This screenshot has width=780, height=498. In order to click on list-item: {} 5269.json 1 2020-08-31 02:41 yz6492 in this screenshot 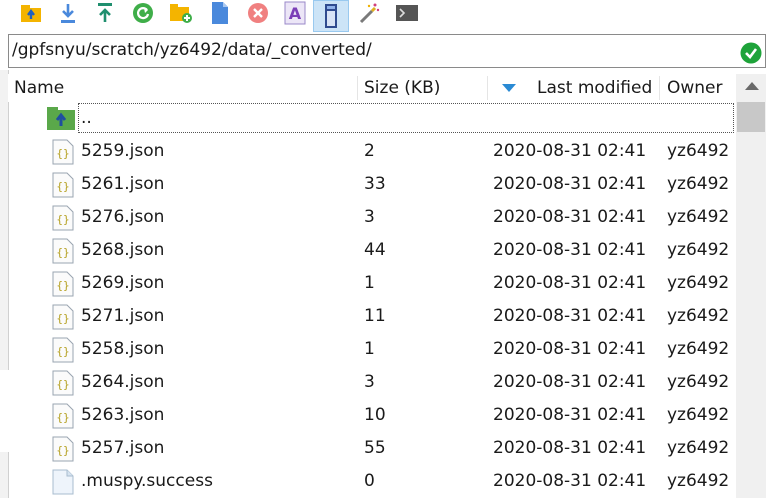, I will do `click(372, 283)`.